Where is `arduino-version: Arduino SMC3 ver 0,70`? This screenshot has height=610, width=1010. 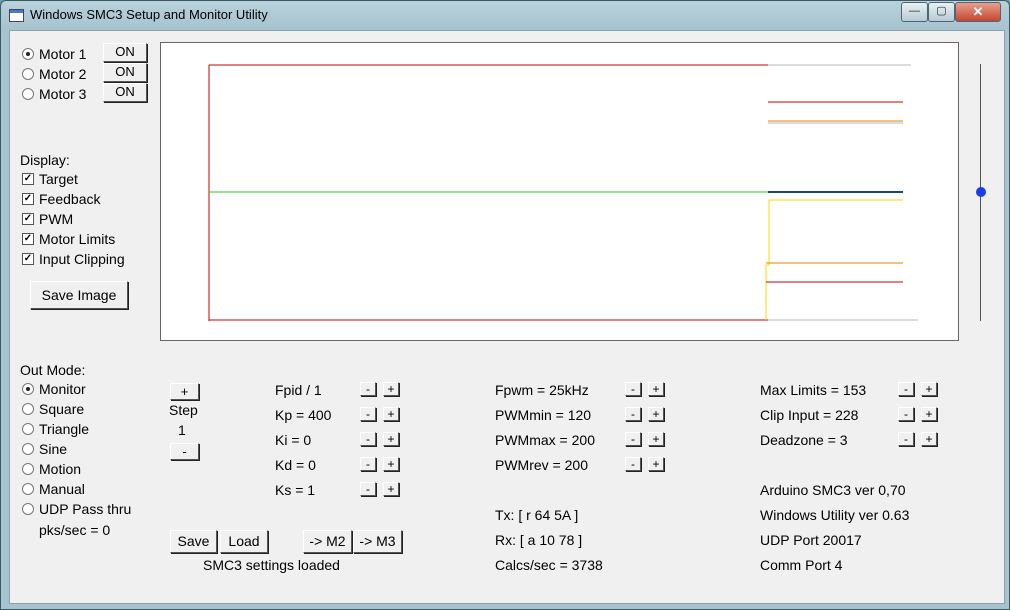
arduino-version: Arduino SMC3 ver 0,70 is located at coordinates (833, 490).